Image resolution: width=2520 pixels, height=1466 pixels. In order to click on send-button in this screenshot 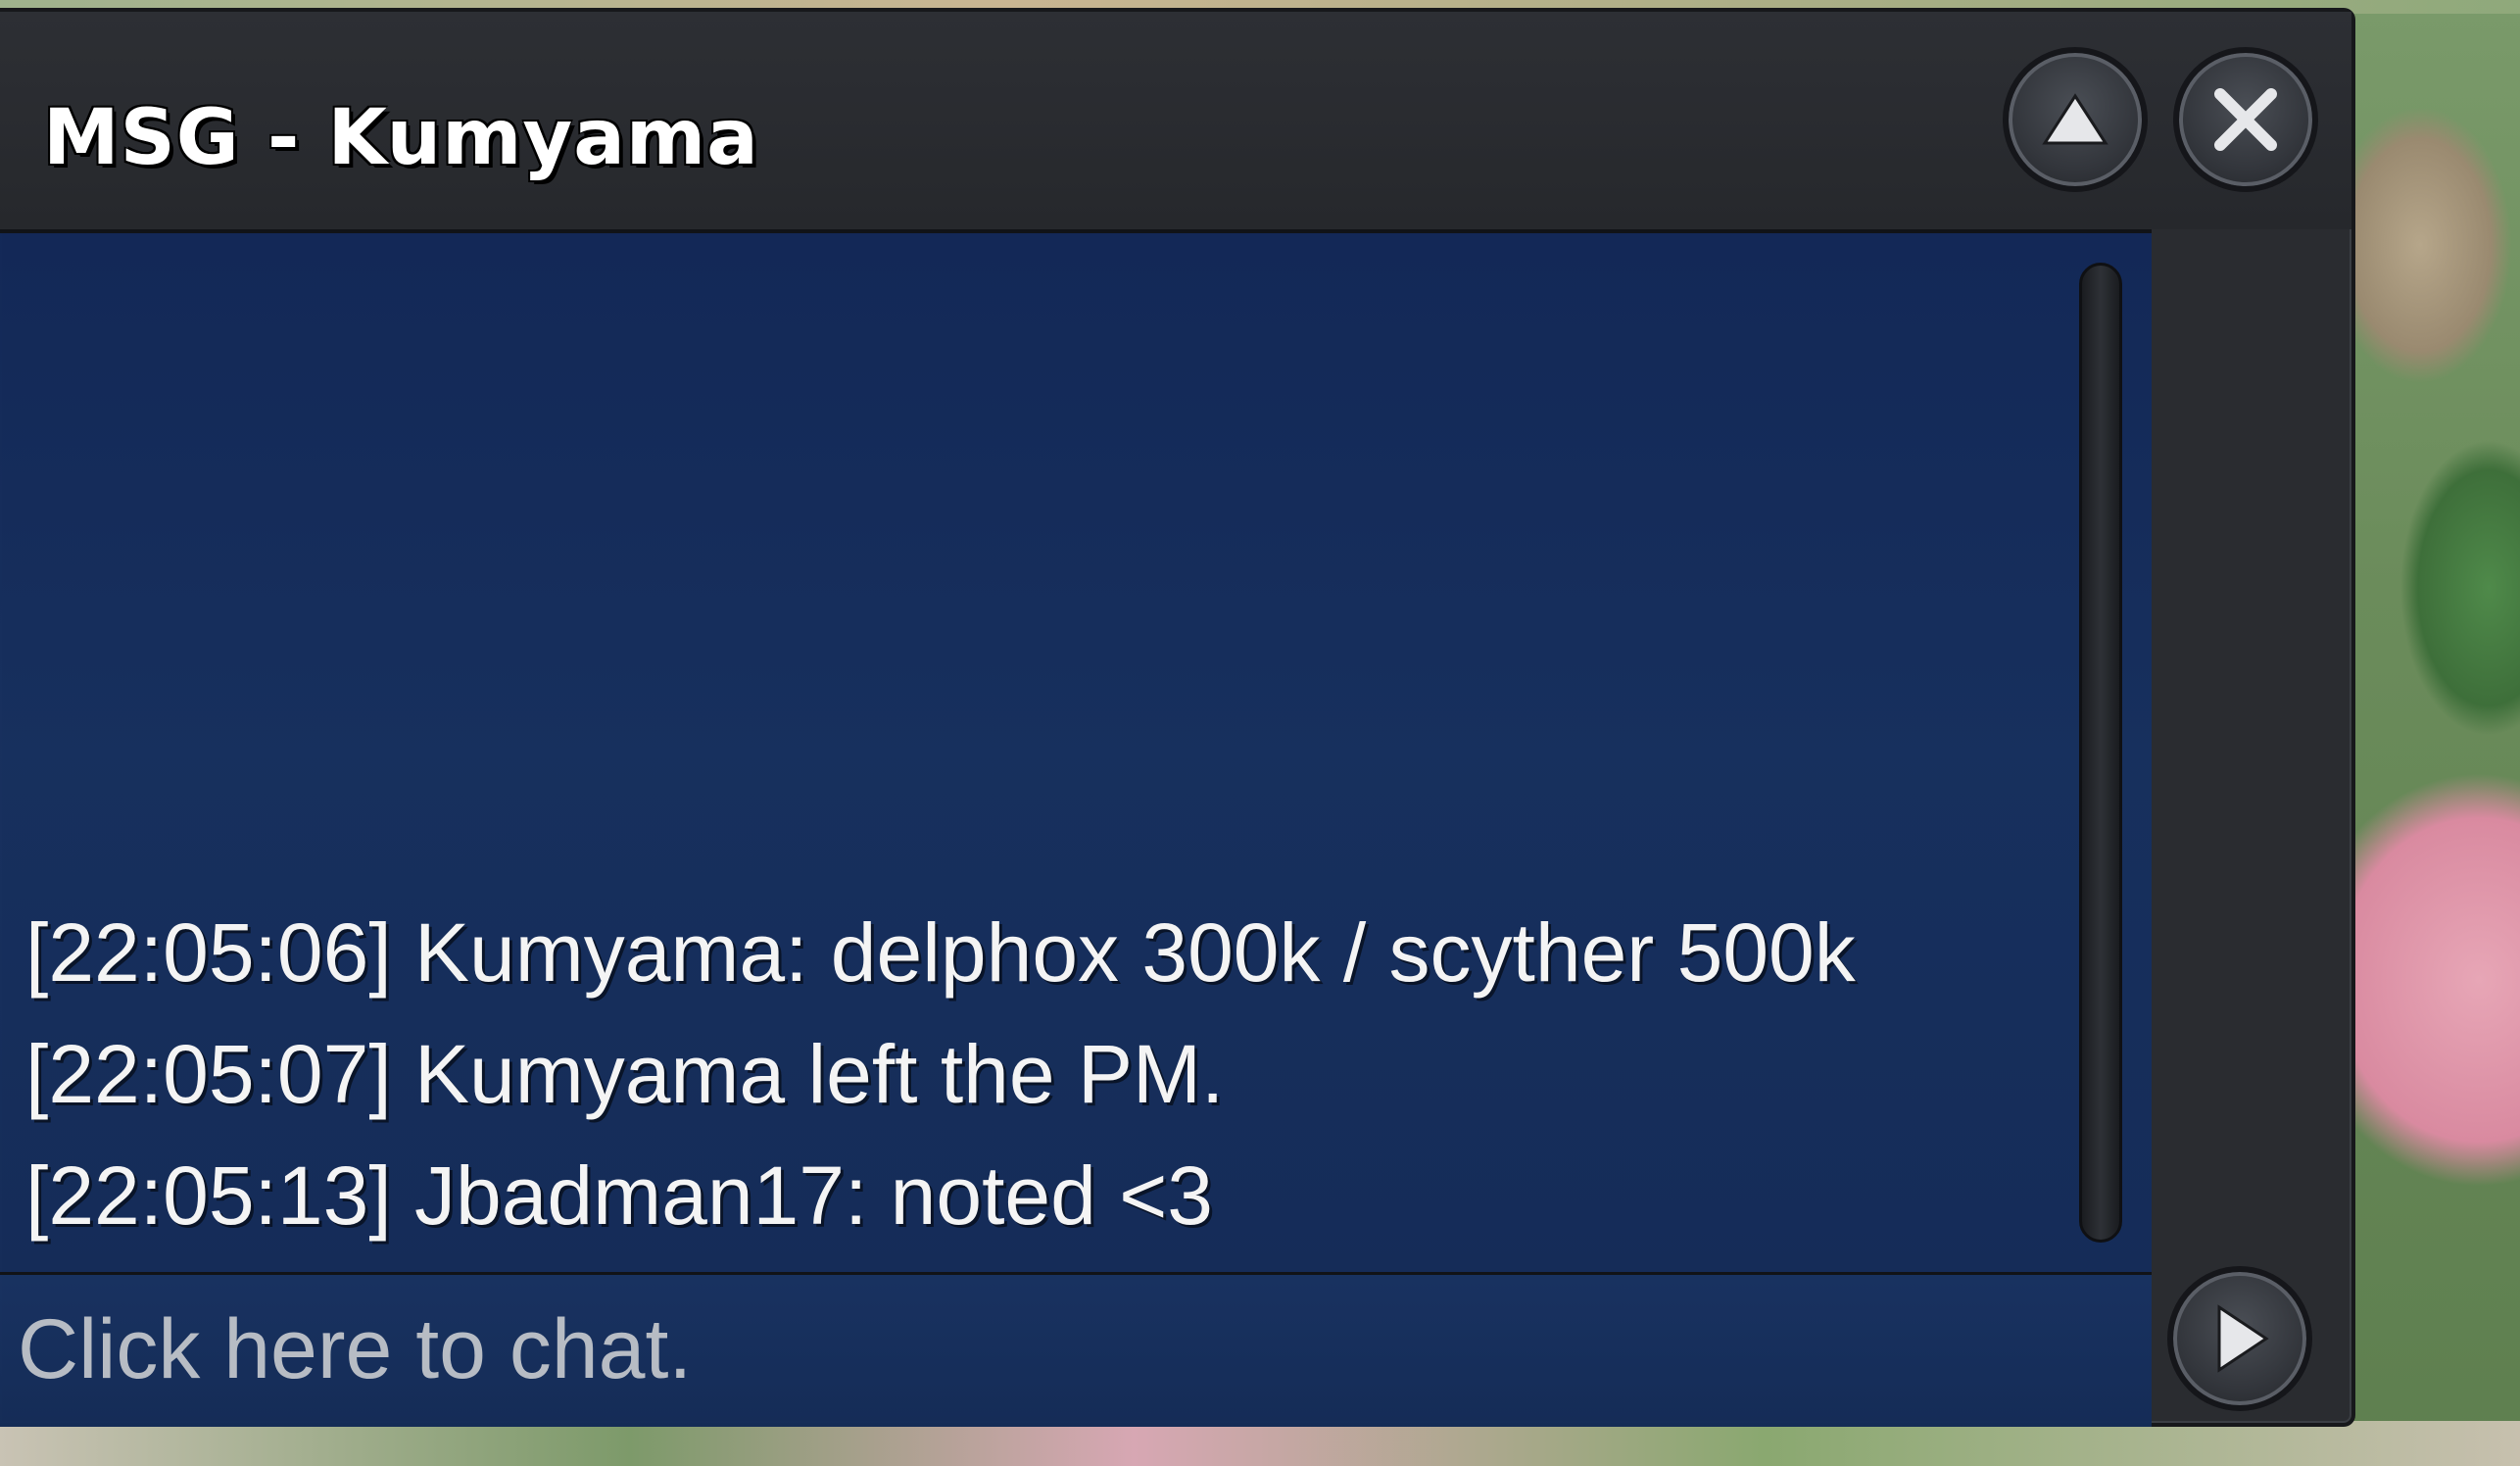, I will do `click(2239, 1339)`.